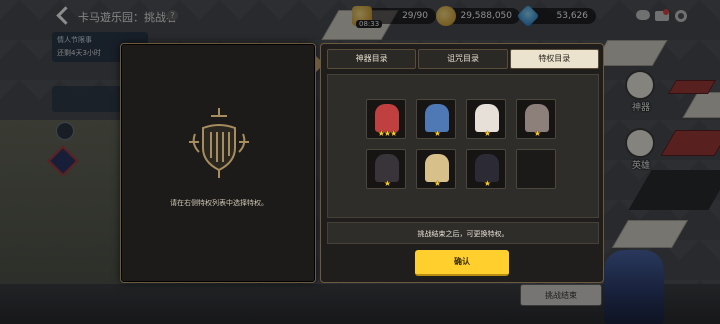 The height and width of the screenshot is (324, 720). What do you see at coordinates (219, 143) in the screenshot?
I see `sword-shield-emblem-icon` at bounding box center [219, 143].